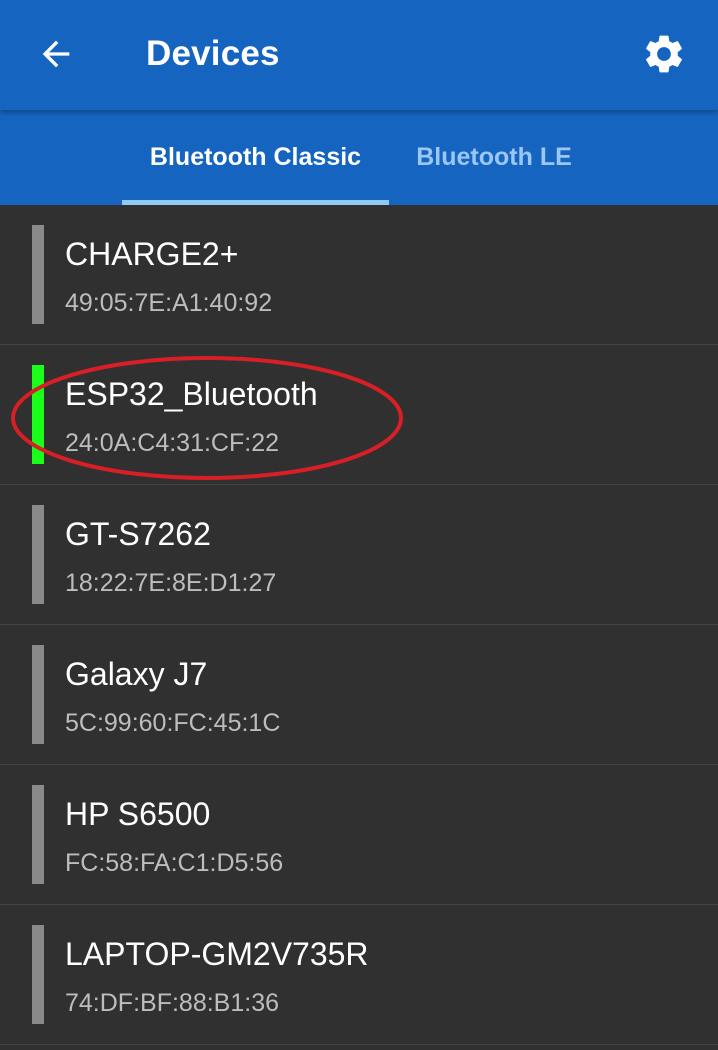 Image resolution: width=718 pixels, height=1050 pixels. I want to click on page-title: Devices, so click(213, 53).